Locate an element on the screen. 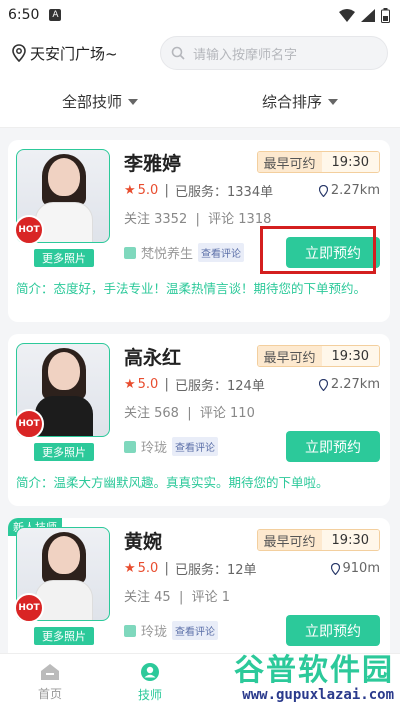  search-input: 请输入按摩师名字 is located at coordinates (274, 53).